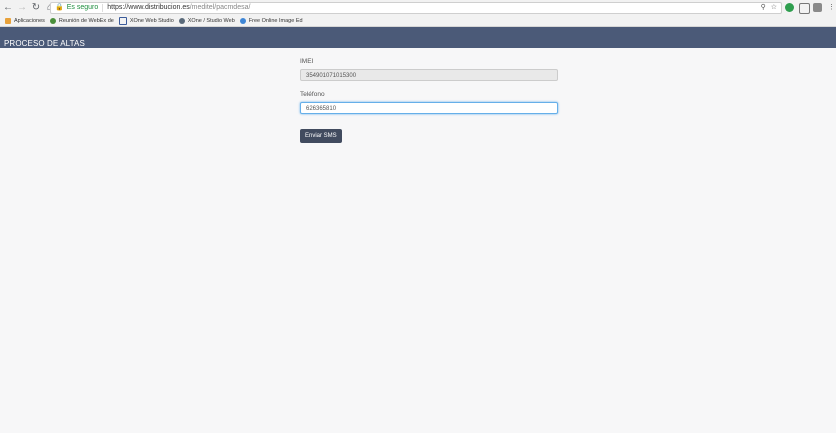 The width and height of the screenshot is (836, 433). Describe the element at coordinates (211, 20) in the screenshot. I see `bookmark-label: XOne / Studio Web` at that location.